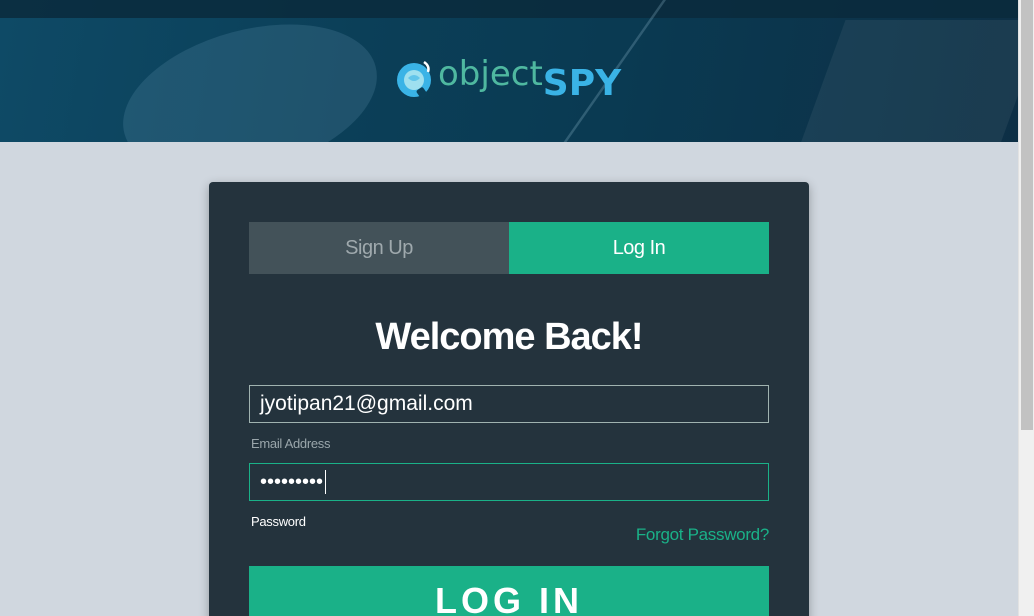 This screenshot has width=1034, height=616. What do you see at coordinates (278, 521) in the screenshot?
I see `password-label: Password` at bounding box center [278, 521].